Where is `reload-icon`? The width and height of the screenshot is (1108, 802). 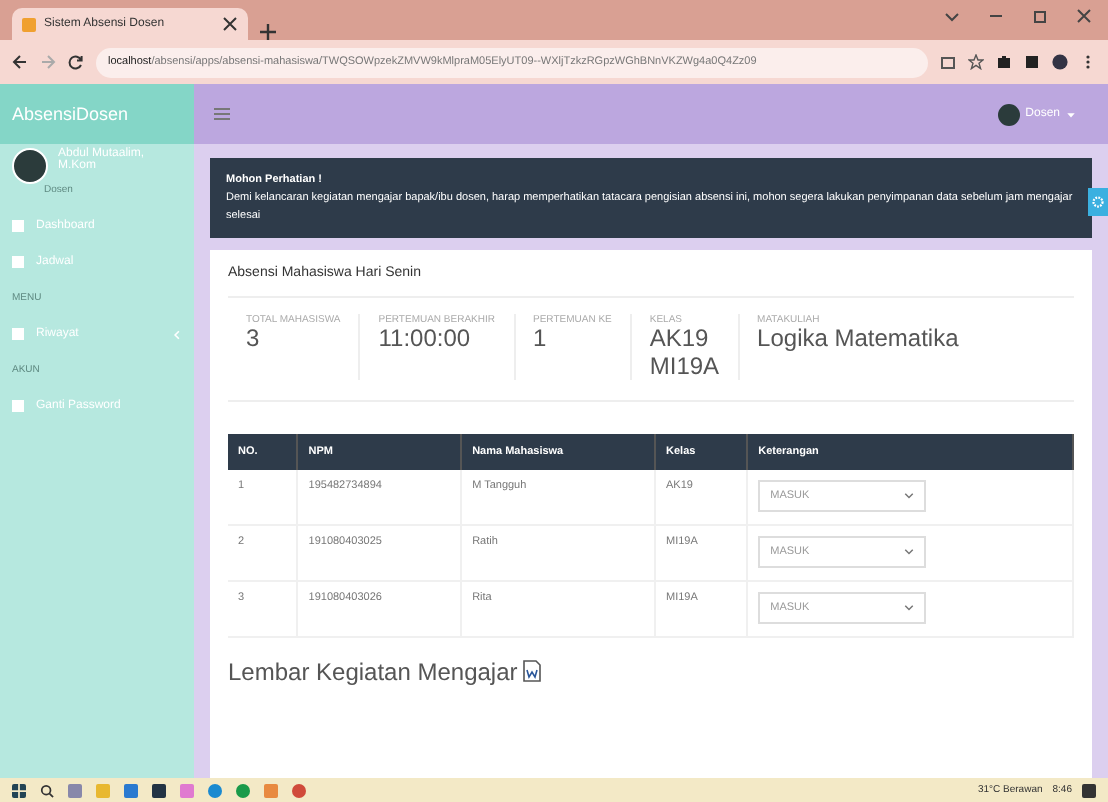
reload-icon is located at coordinates (76, 62).